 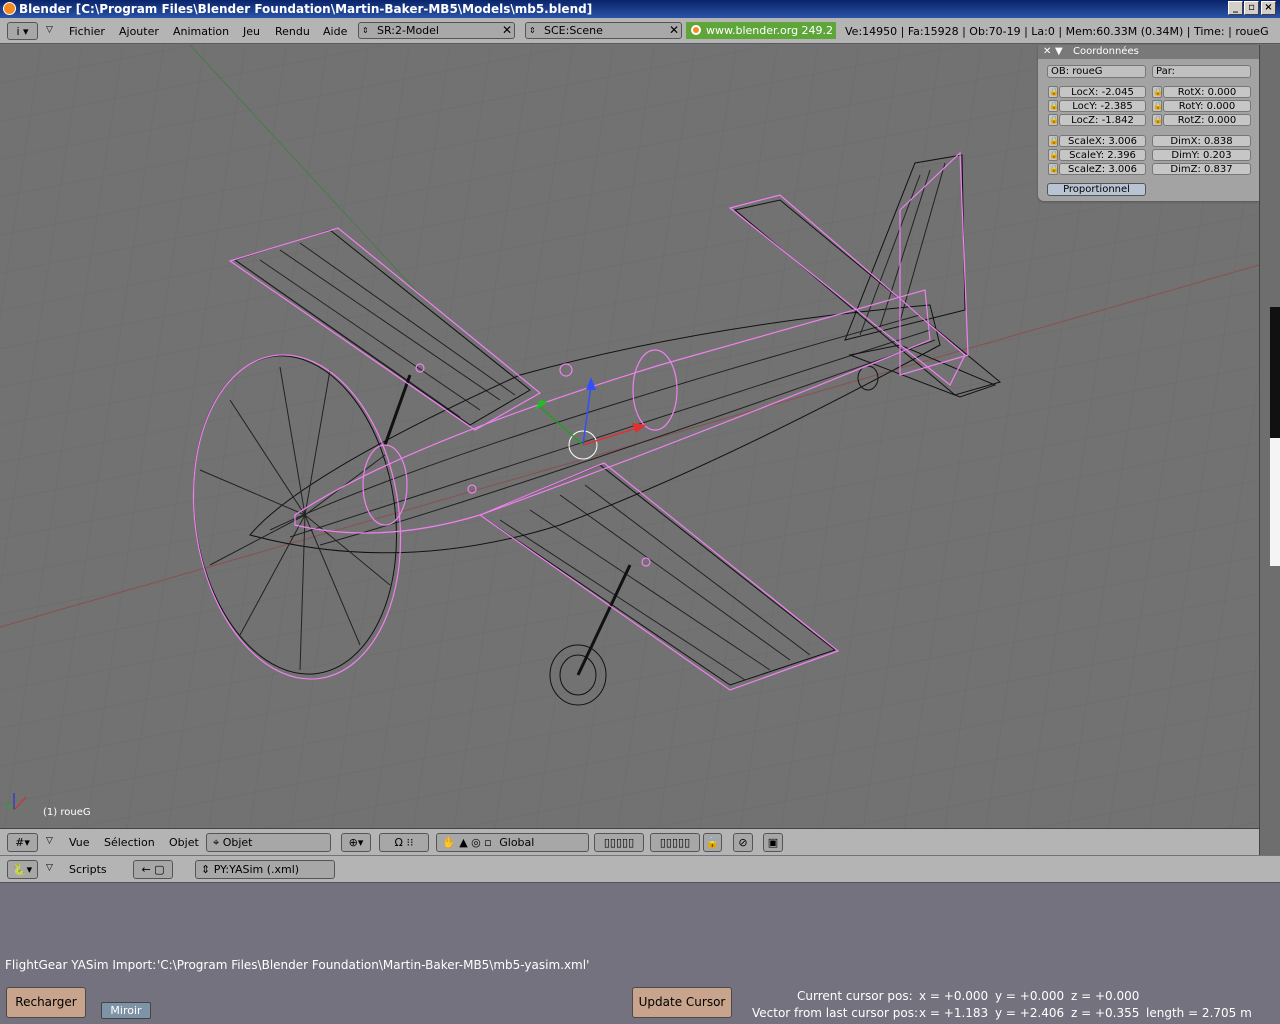 What do you see at coordinates (1047, 52) in the screenshot?
I see `close-panel-icon: ✕` at bounding box center [1047, 52].